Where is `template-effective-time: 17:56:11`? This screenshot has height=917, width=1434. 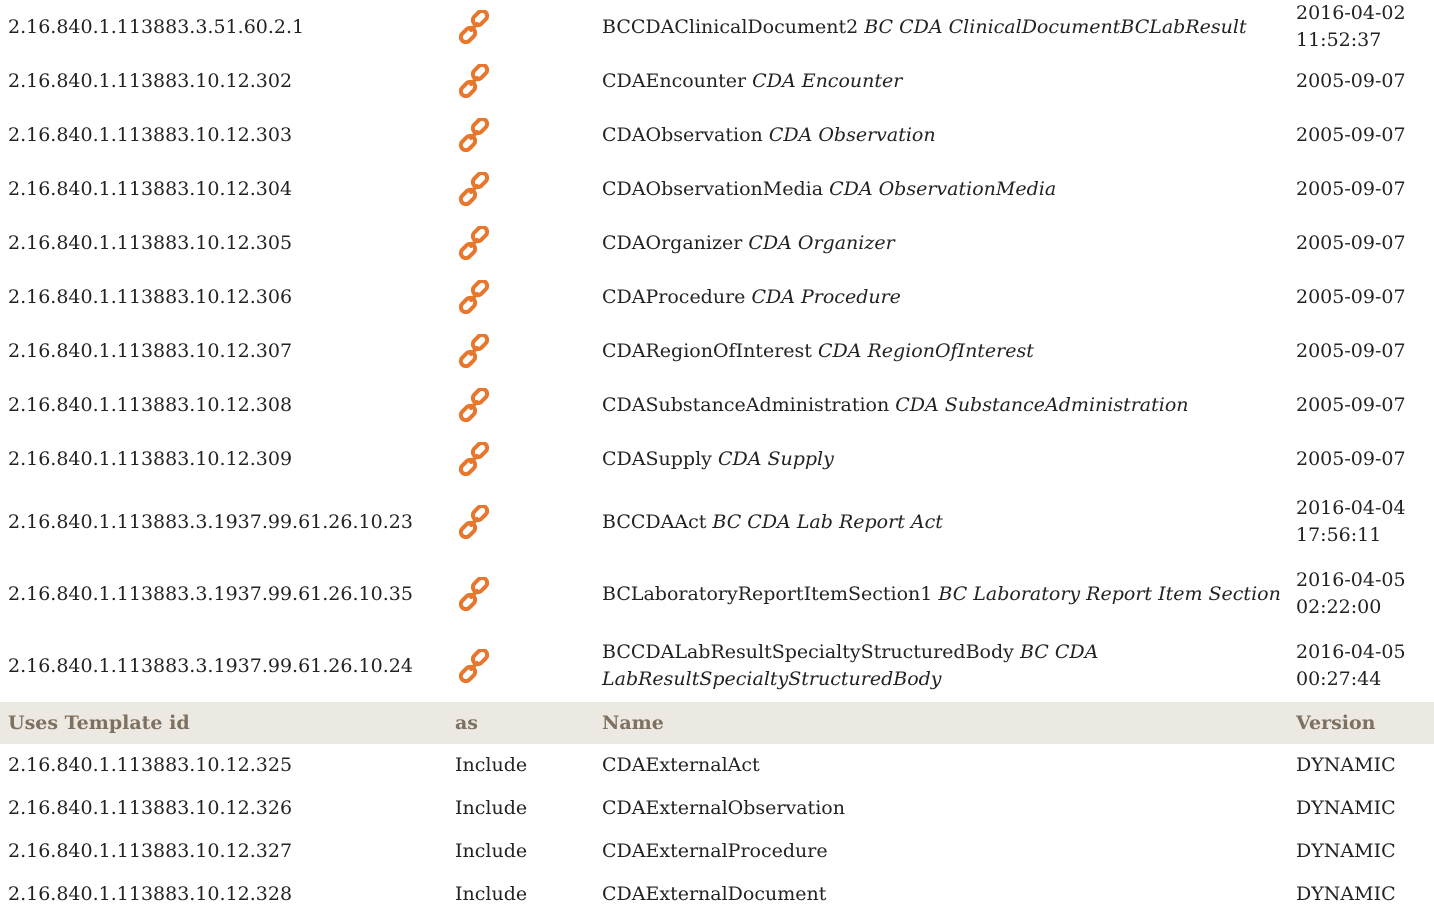 template-effective-time: 17:56:11 is located at coordinates (1339, 535).